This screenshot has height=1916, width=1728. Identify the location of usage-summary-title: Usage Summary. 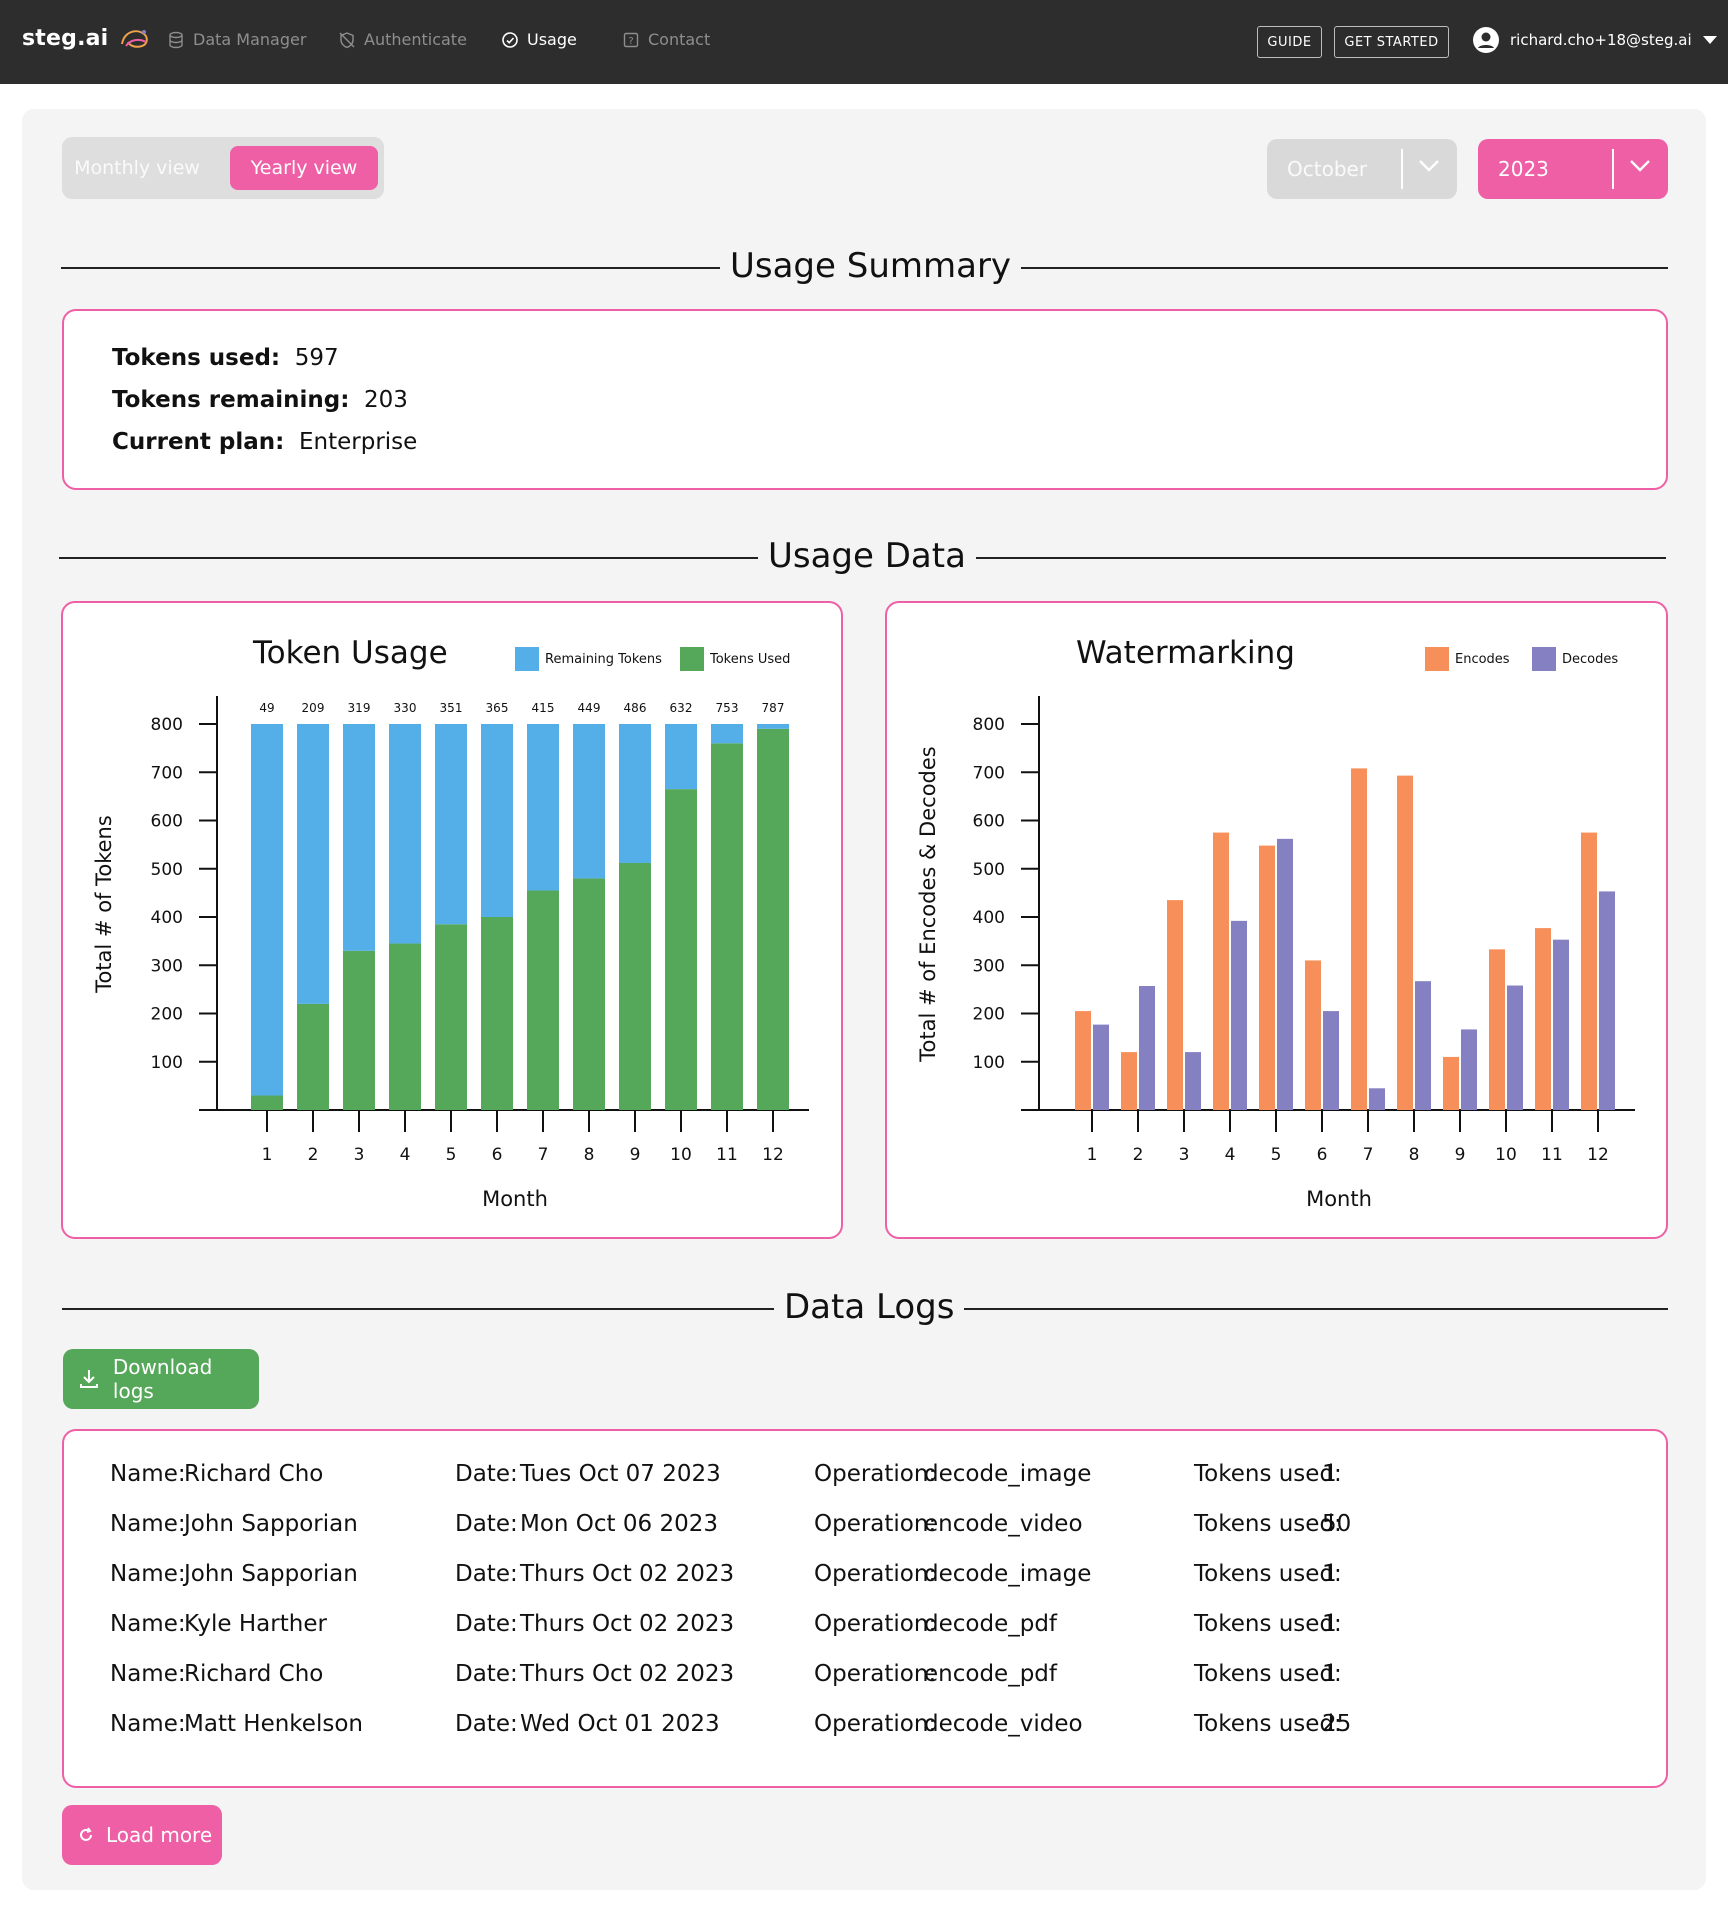
(871, 266).